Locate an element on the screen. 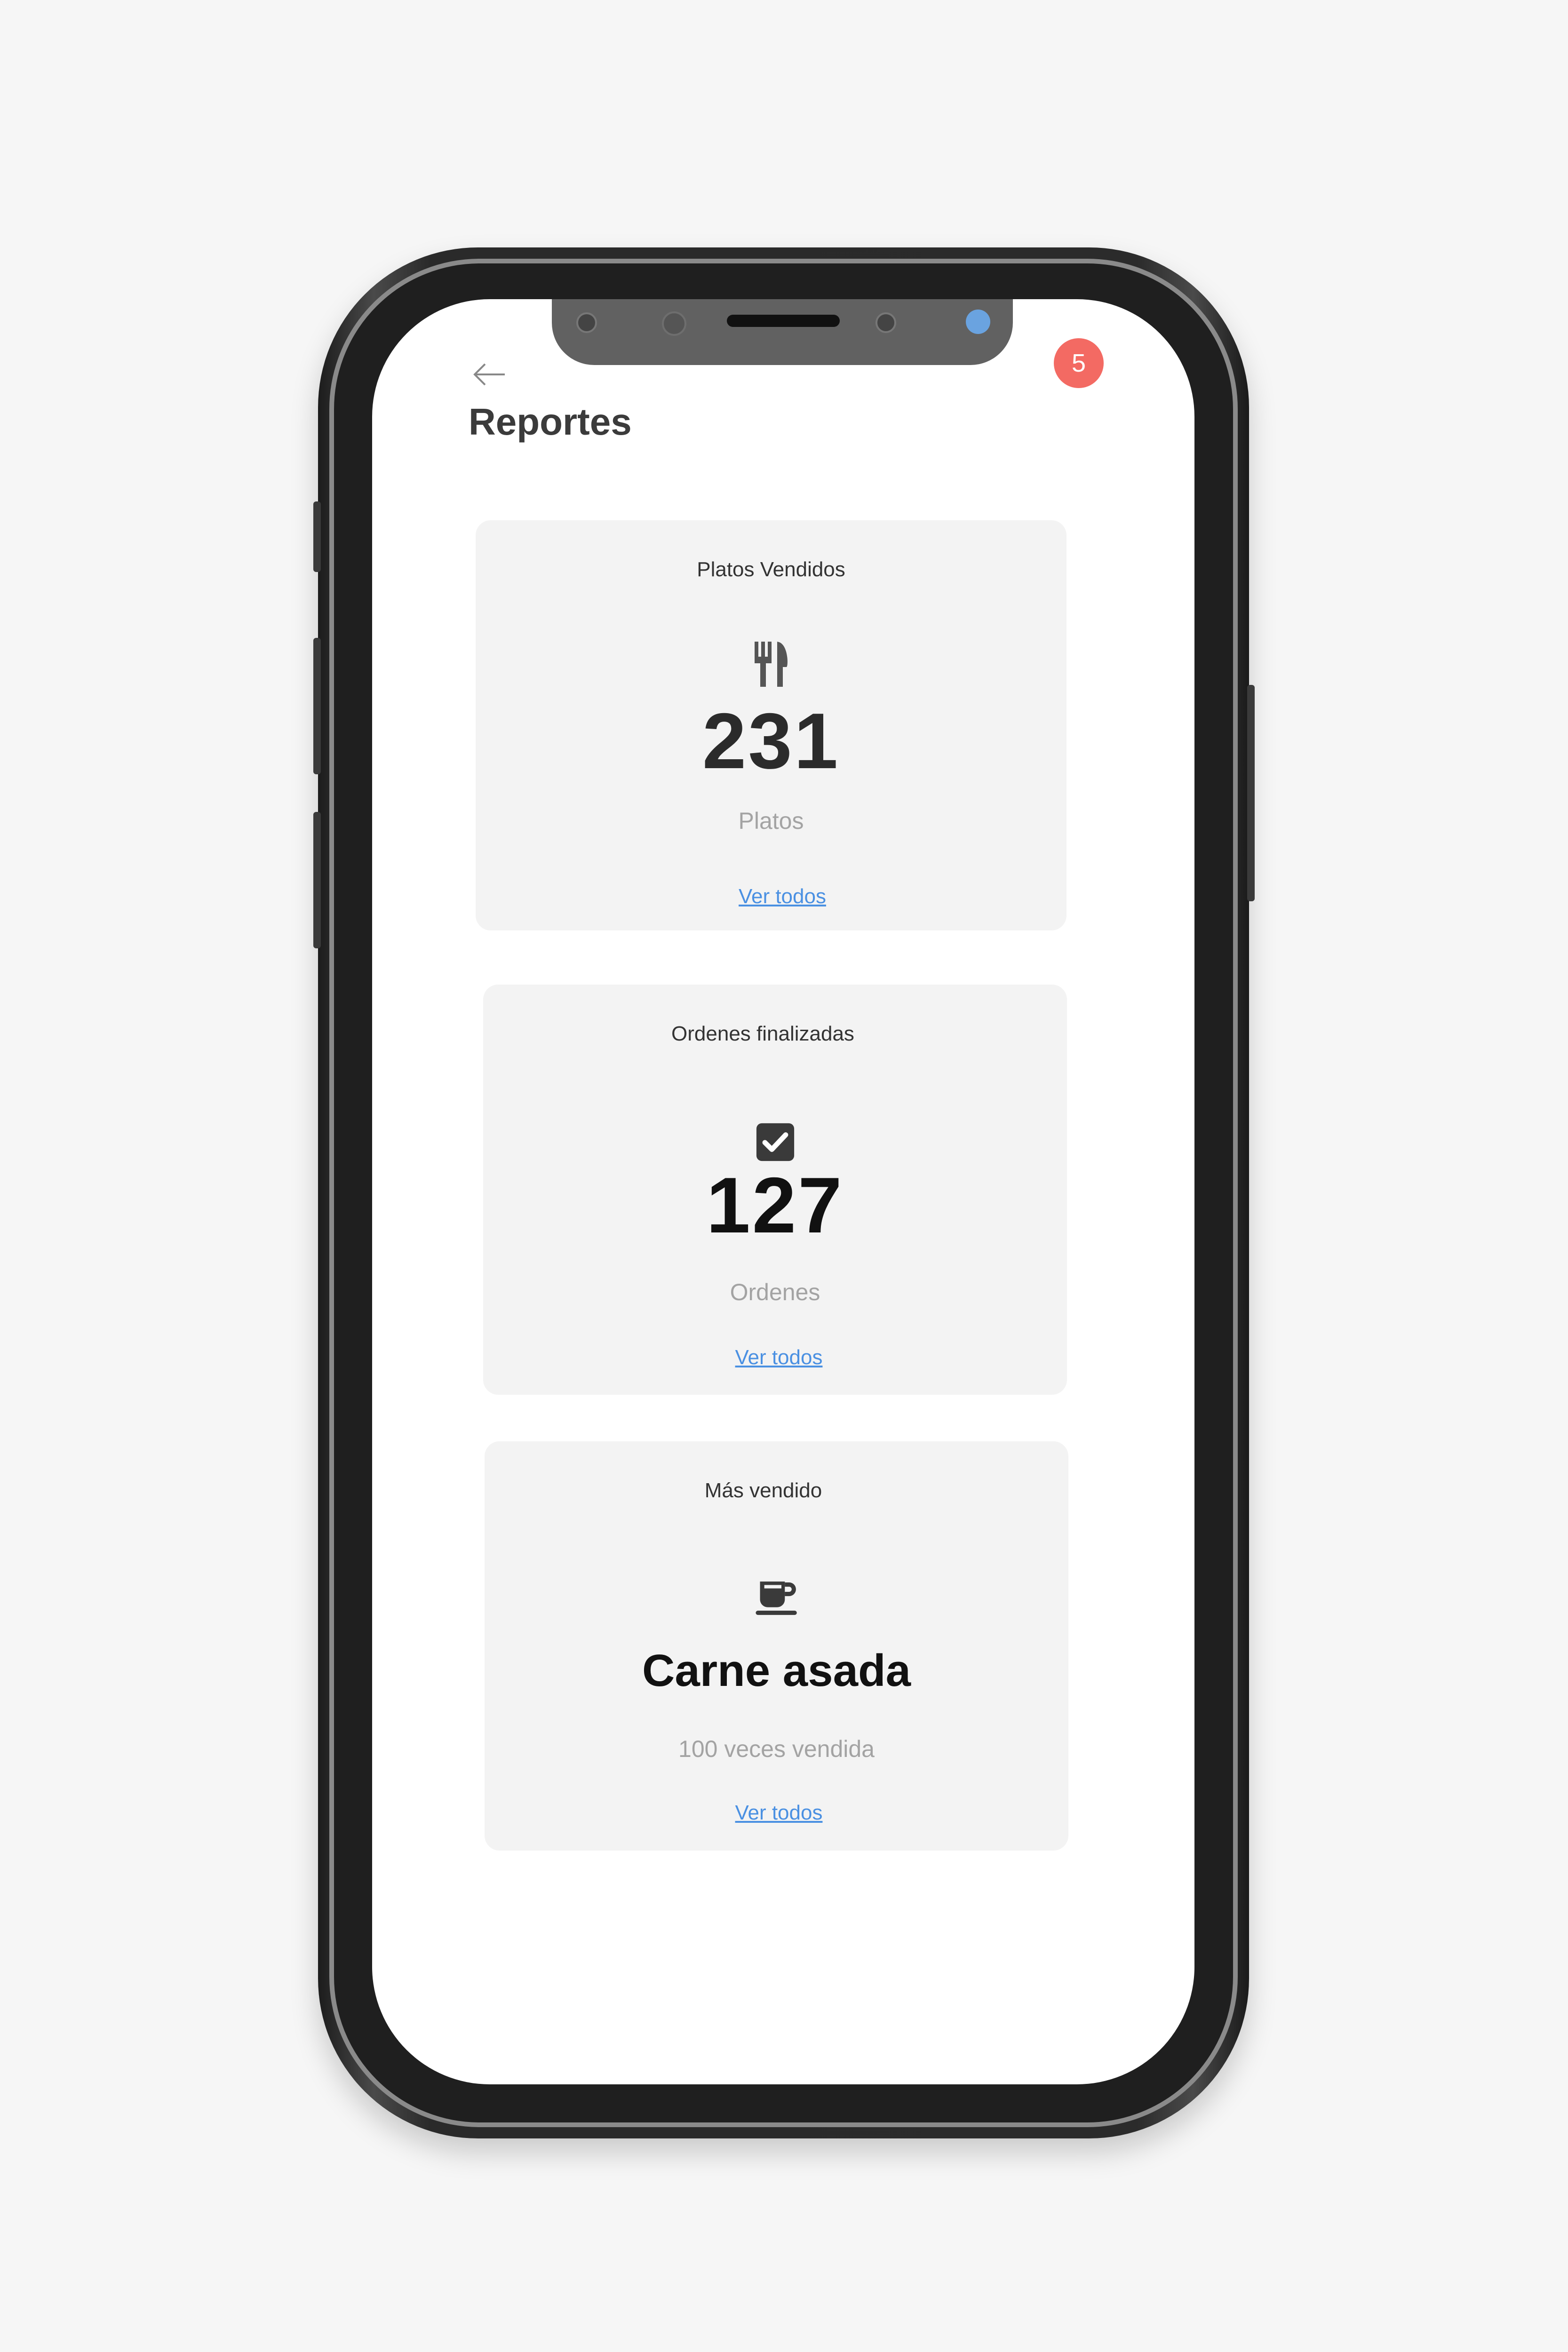  power-button is located at coordinates (1251, 793).